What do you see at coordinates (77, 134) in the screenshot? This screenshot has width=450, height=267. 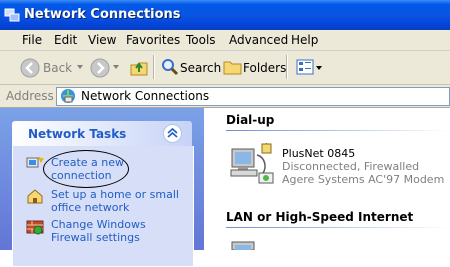 I see `network-tasks-title: Network Tasks` at bounding box center [77, 134].